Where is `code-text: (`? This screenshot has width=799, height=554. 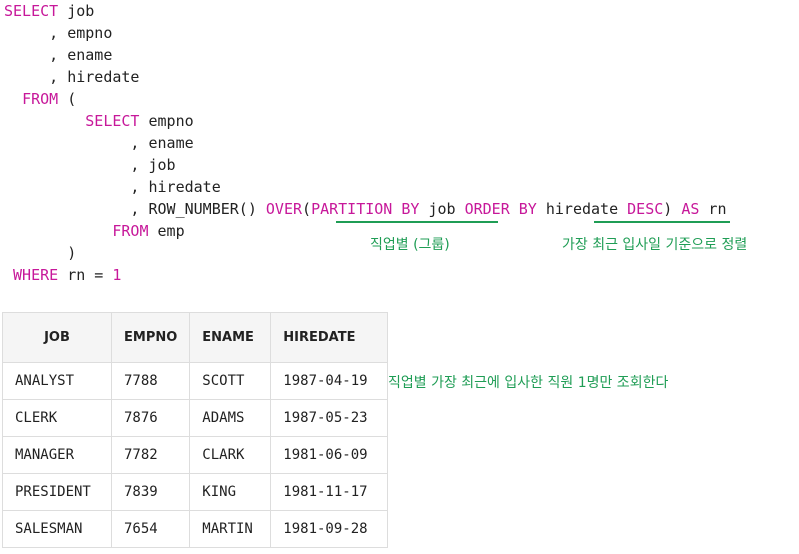
code-text: ( is located at coordinates (67, 99).